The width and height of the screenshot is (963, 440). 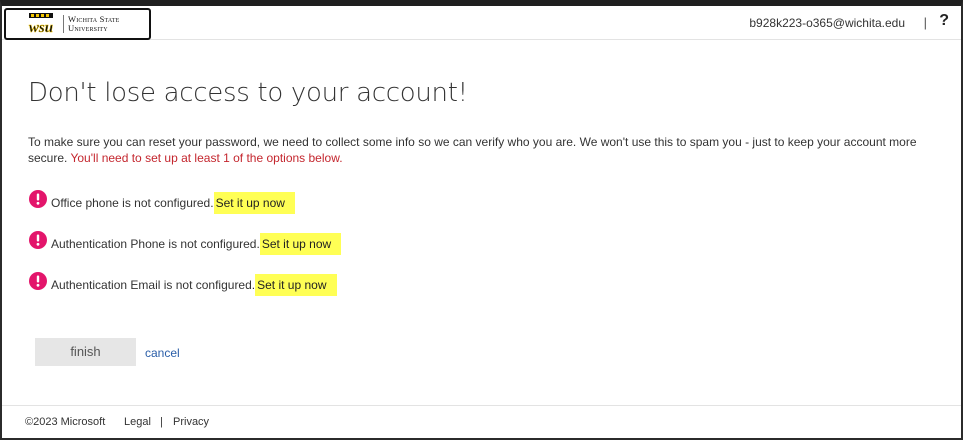 What do you see at coordinates (85, 352) in the screenshot?
I see `finish-button: finish` at bounding box center [85, 352].